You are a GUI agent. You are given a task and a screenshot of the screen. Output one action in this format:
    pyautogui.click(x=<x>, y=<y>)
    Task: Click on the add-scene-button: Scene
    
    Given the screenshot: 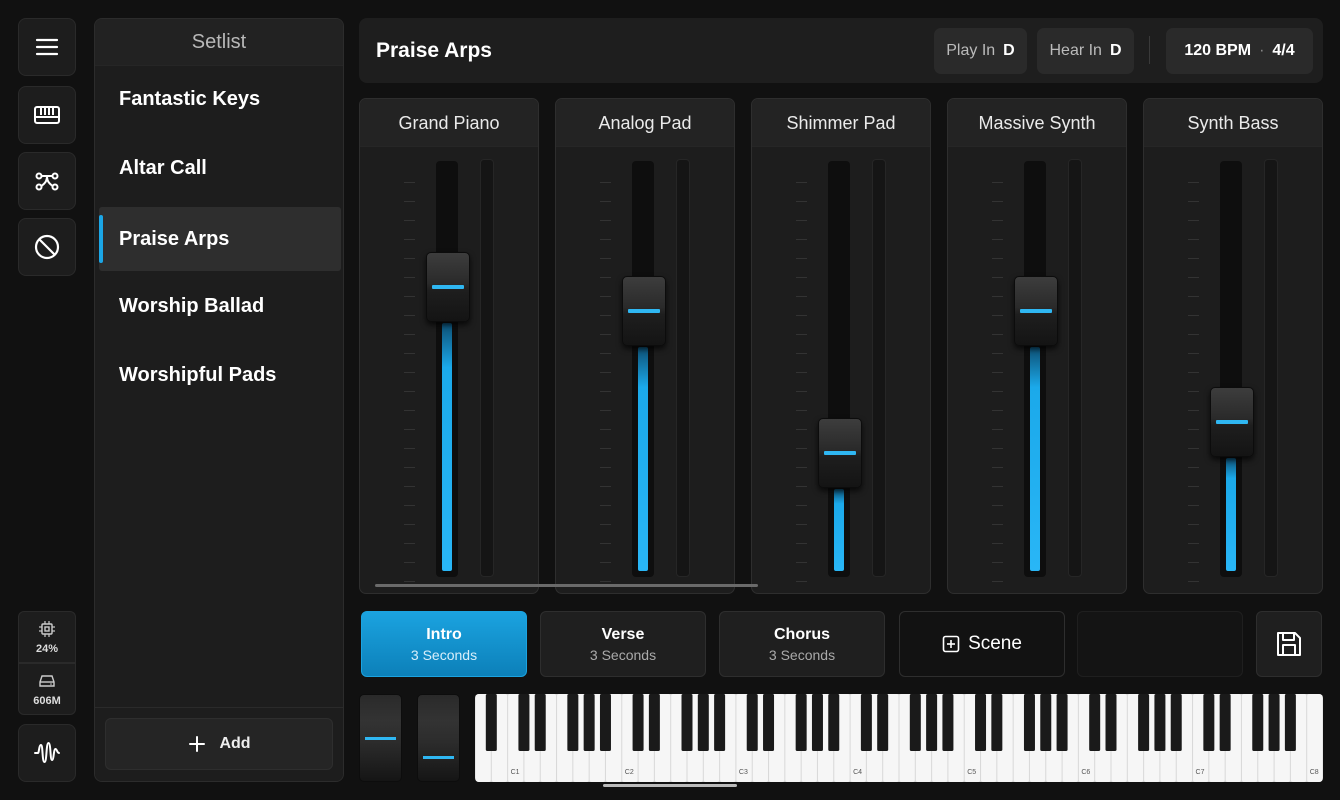 What is the action you would take?
    pyautogui.click(x=982, y=644)
    